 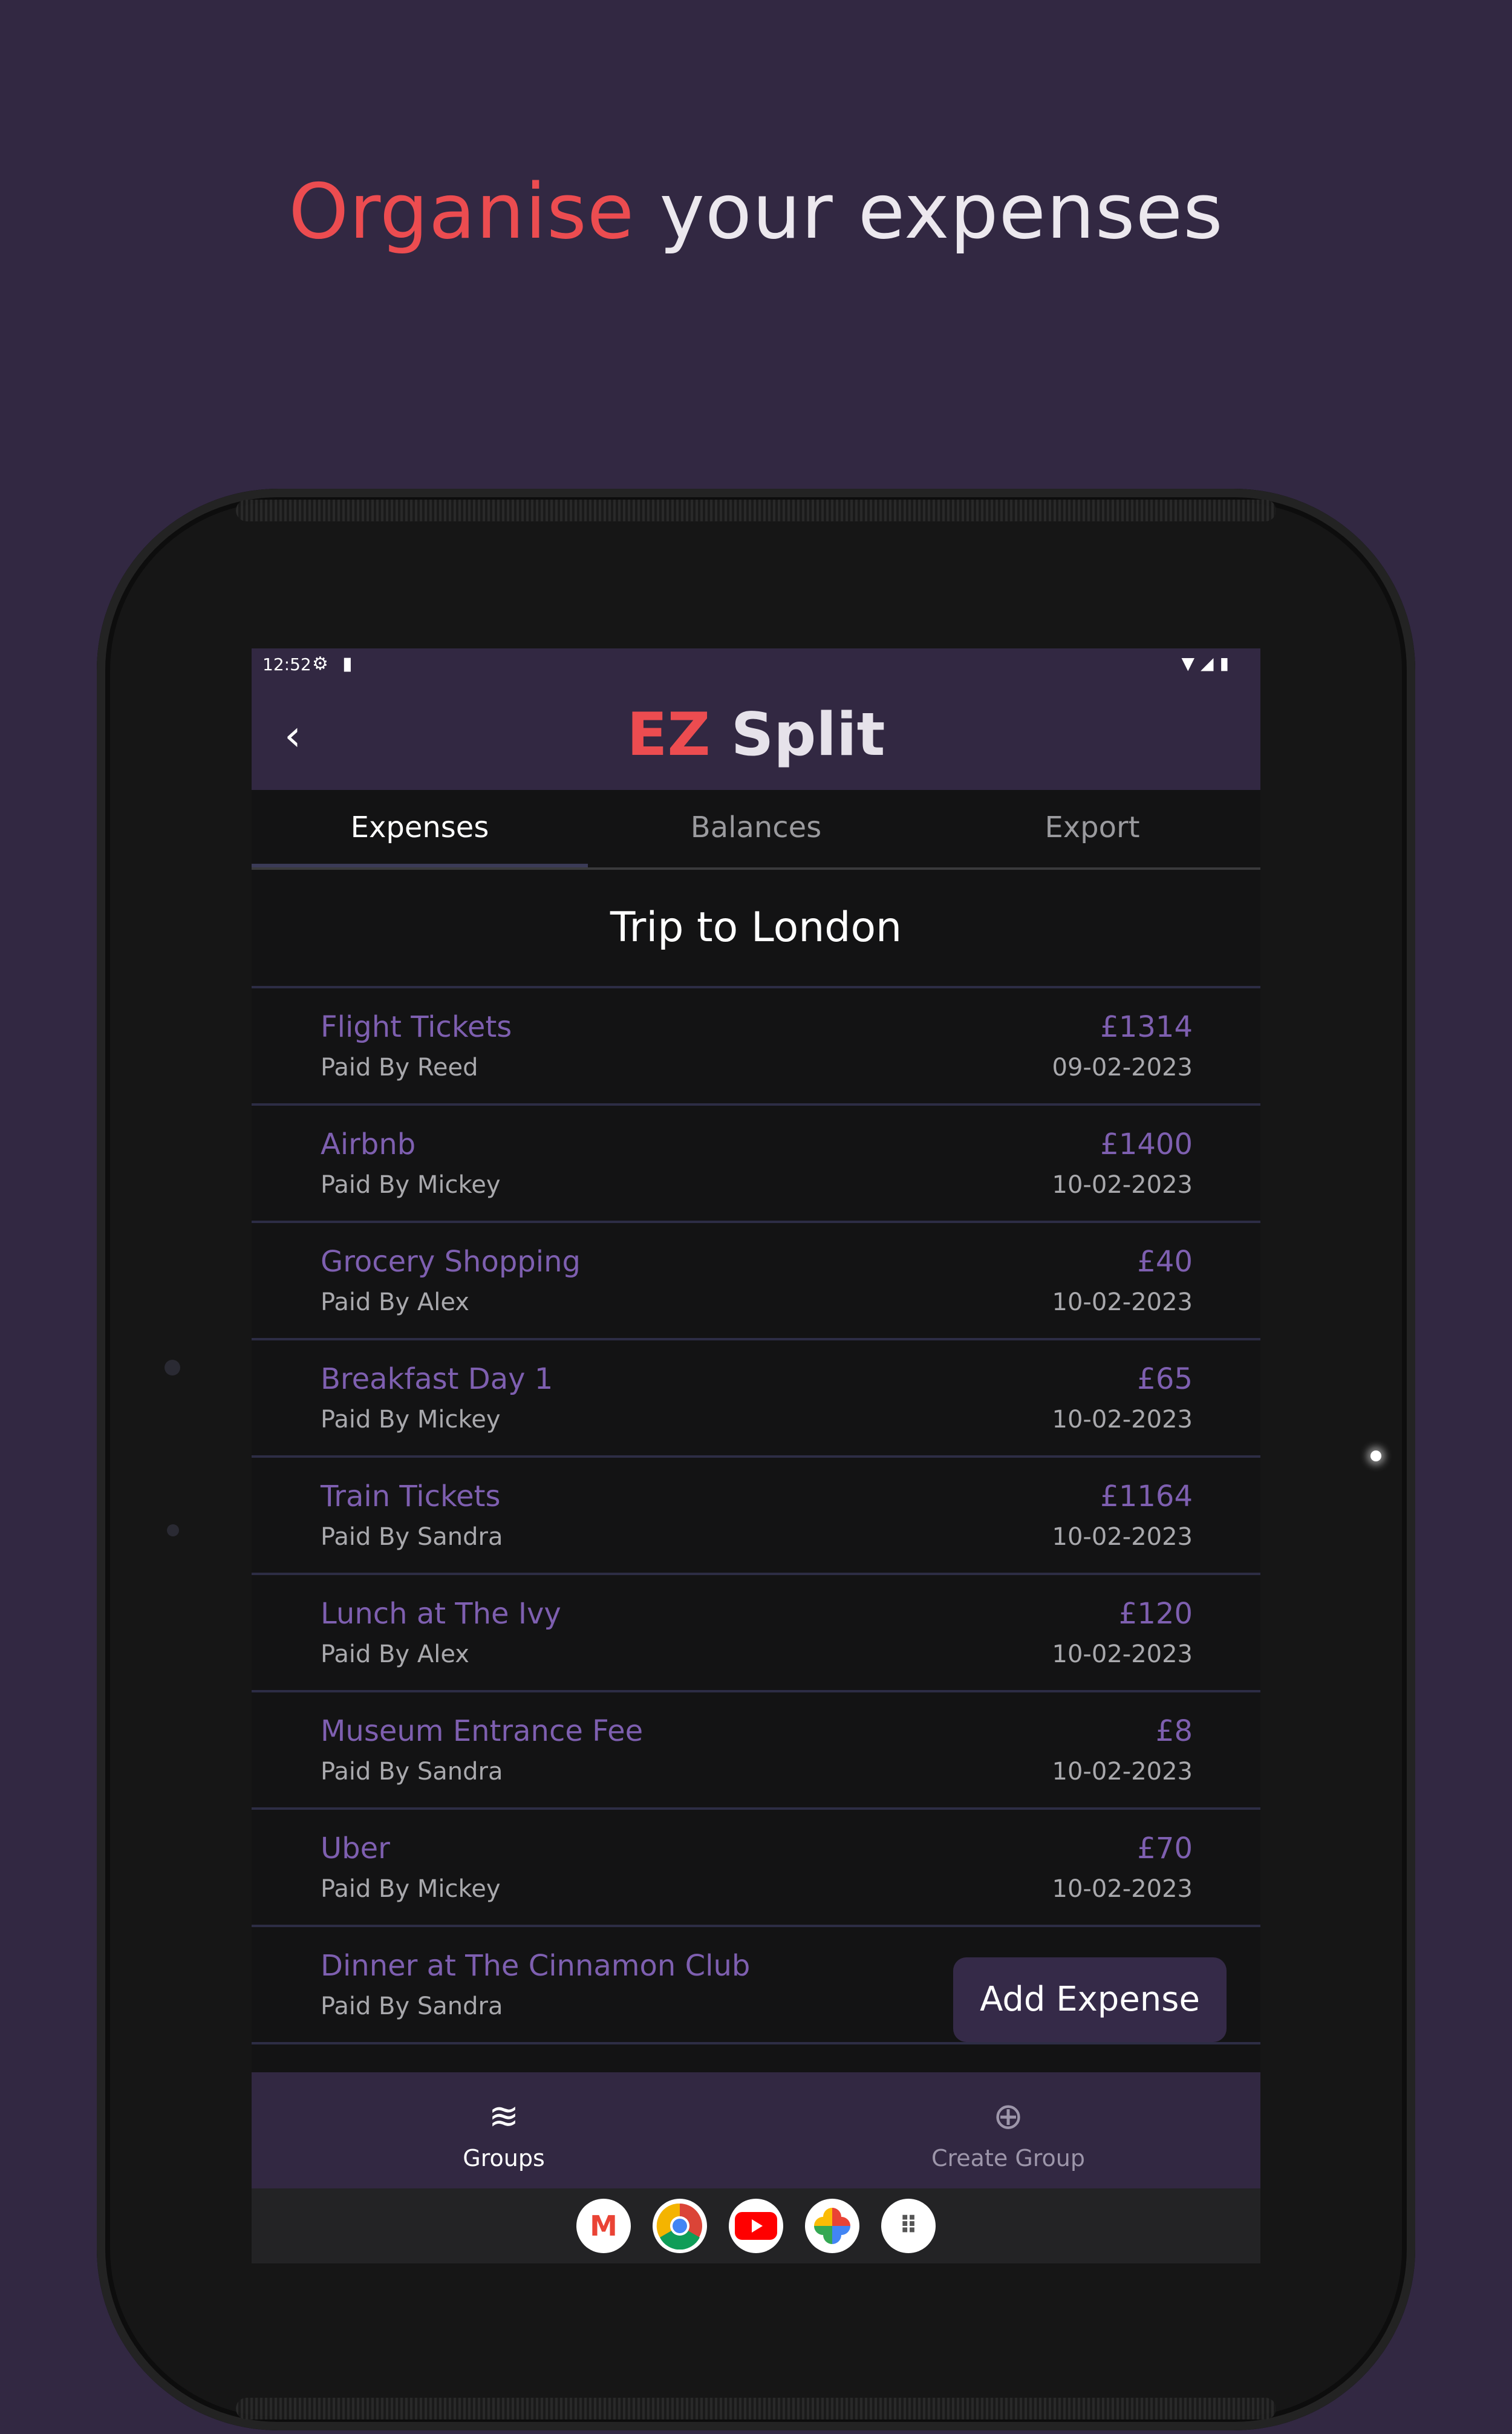 I want to click on system-icons: ▼ ◢ ▮, so click(x=1205, y=663).